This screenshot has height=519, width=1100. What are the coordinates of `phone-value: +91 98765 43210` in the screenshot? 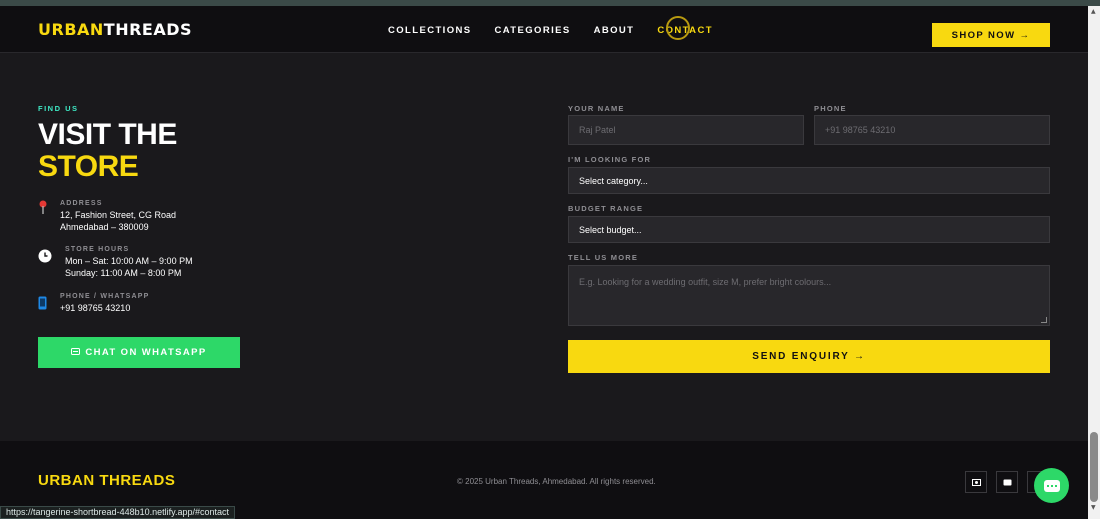 It's located at (104, 309).